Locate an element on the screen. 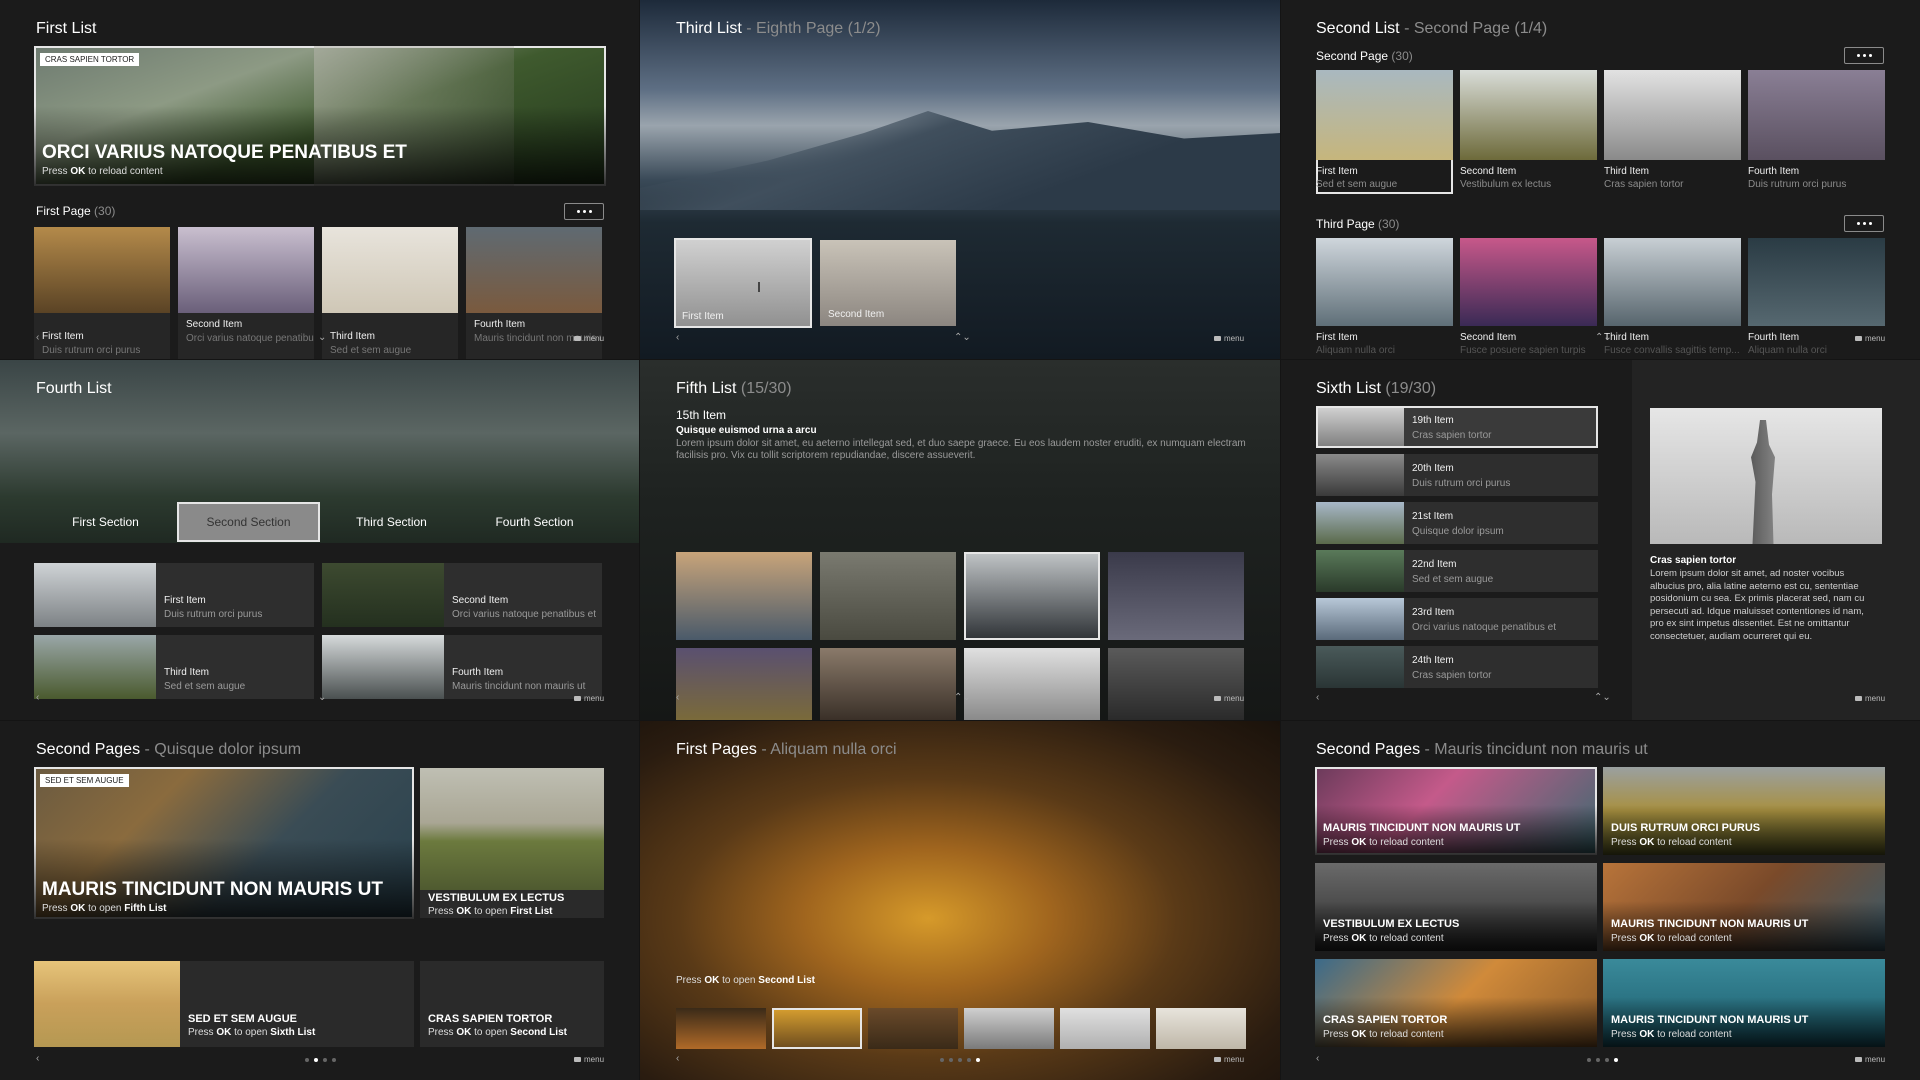 This screenshot has width=1920, height=1080. list-item: 22nd Item Sed et sem augue is located at coordinates (1457, 571).